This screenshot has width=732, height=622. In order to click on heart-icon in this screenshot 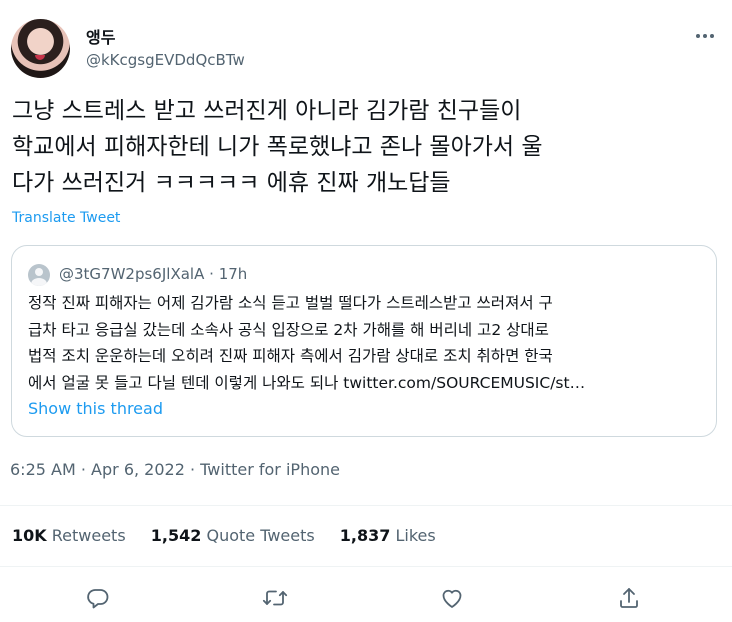, I will do `click(452, 598)`.